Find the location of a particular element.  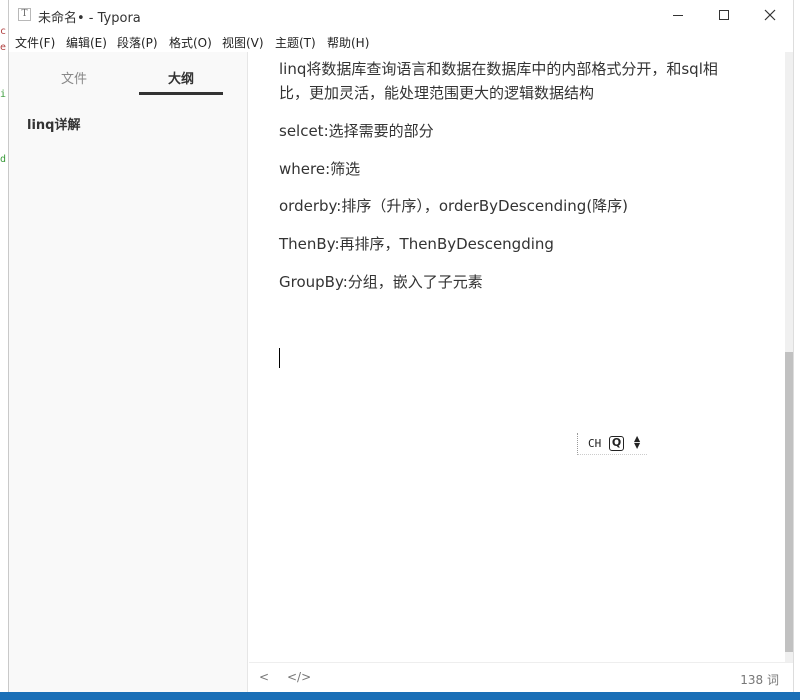

text-cursor is located at coordinates (279, 358).